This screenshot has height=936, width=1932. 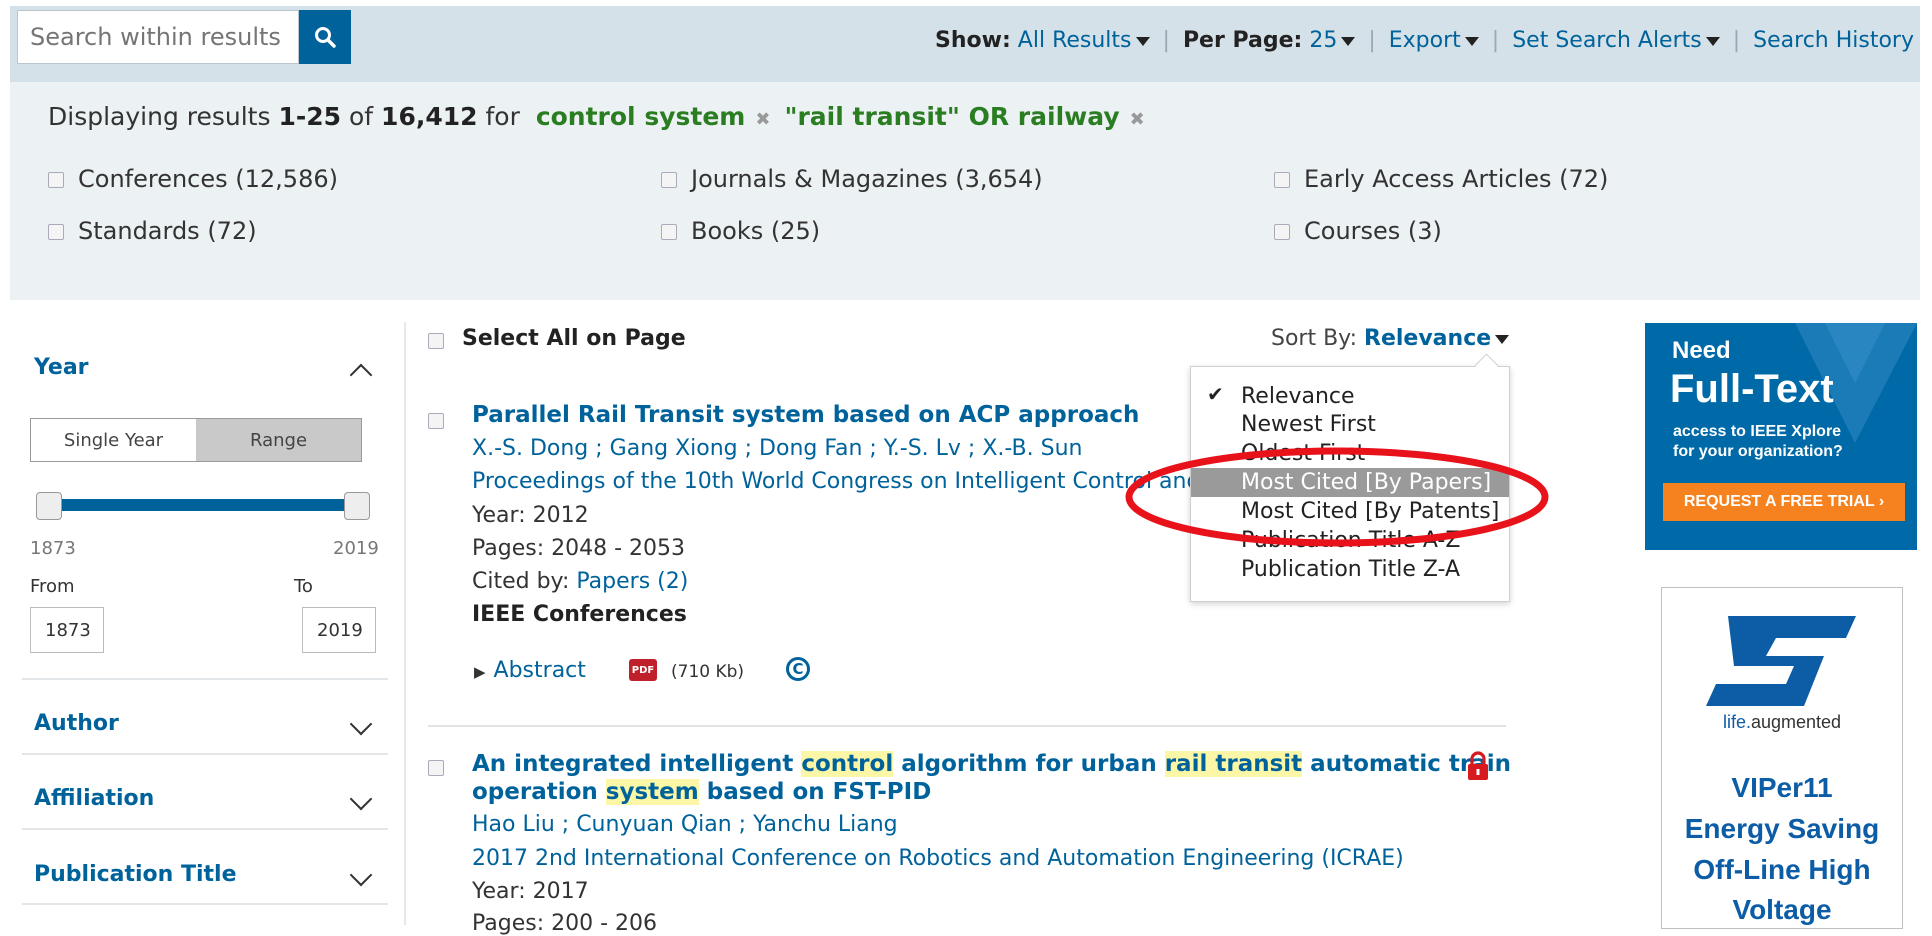 What do you see at coordinates (52, 586) in the screenshot?
I see `from-label: From` at bounding box center [52, 586].